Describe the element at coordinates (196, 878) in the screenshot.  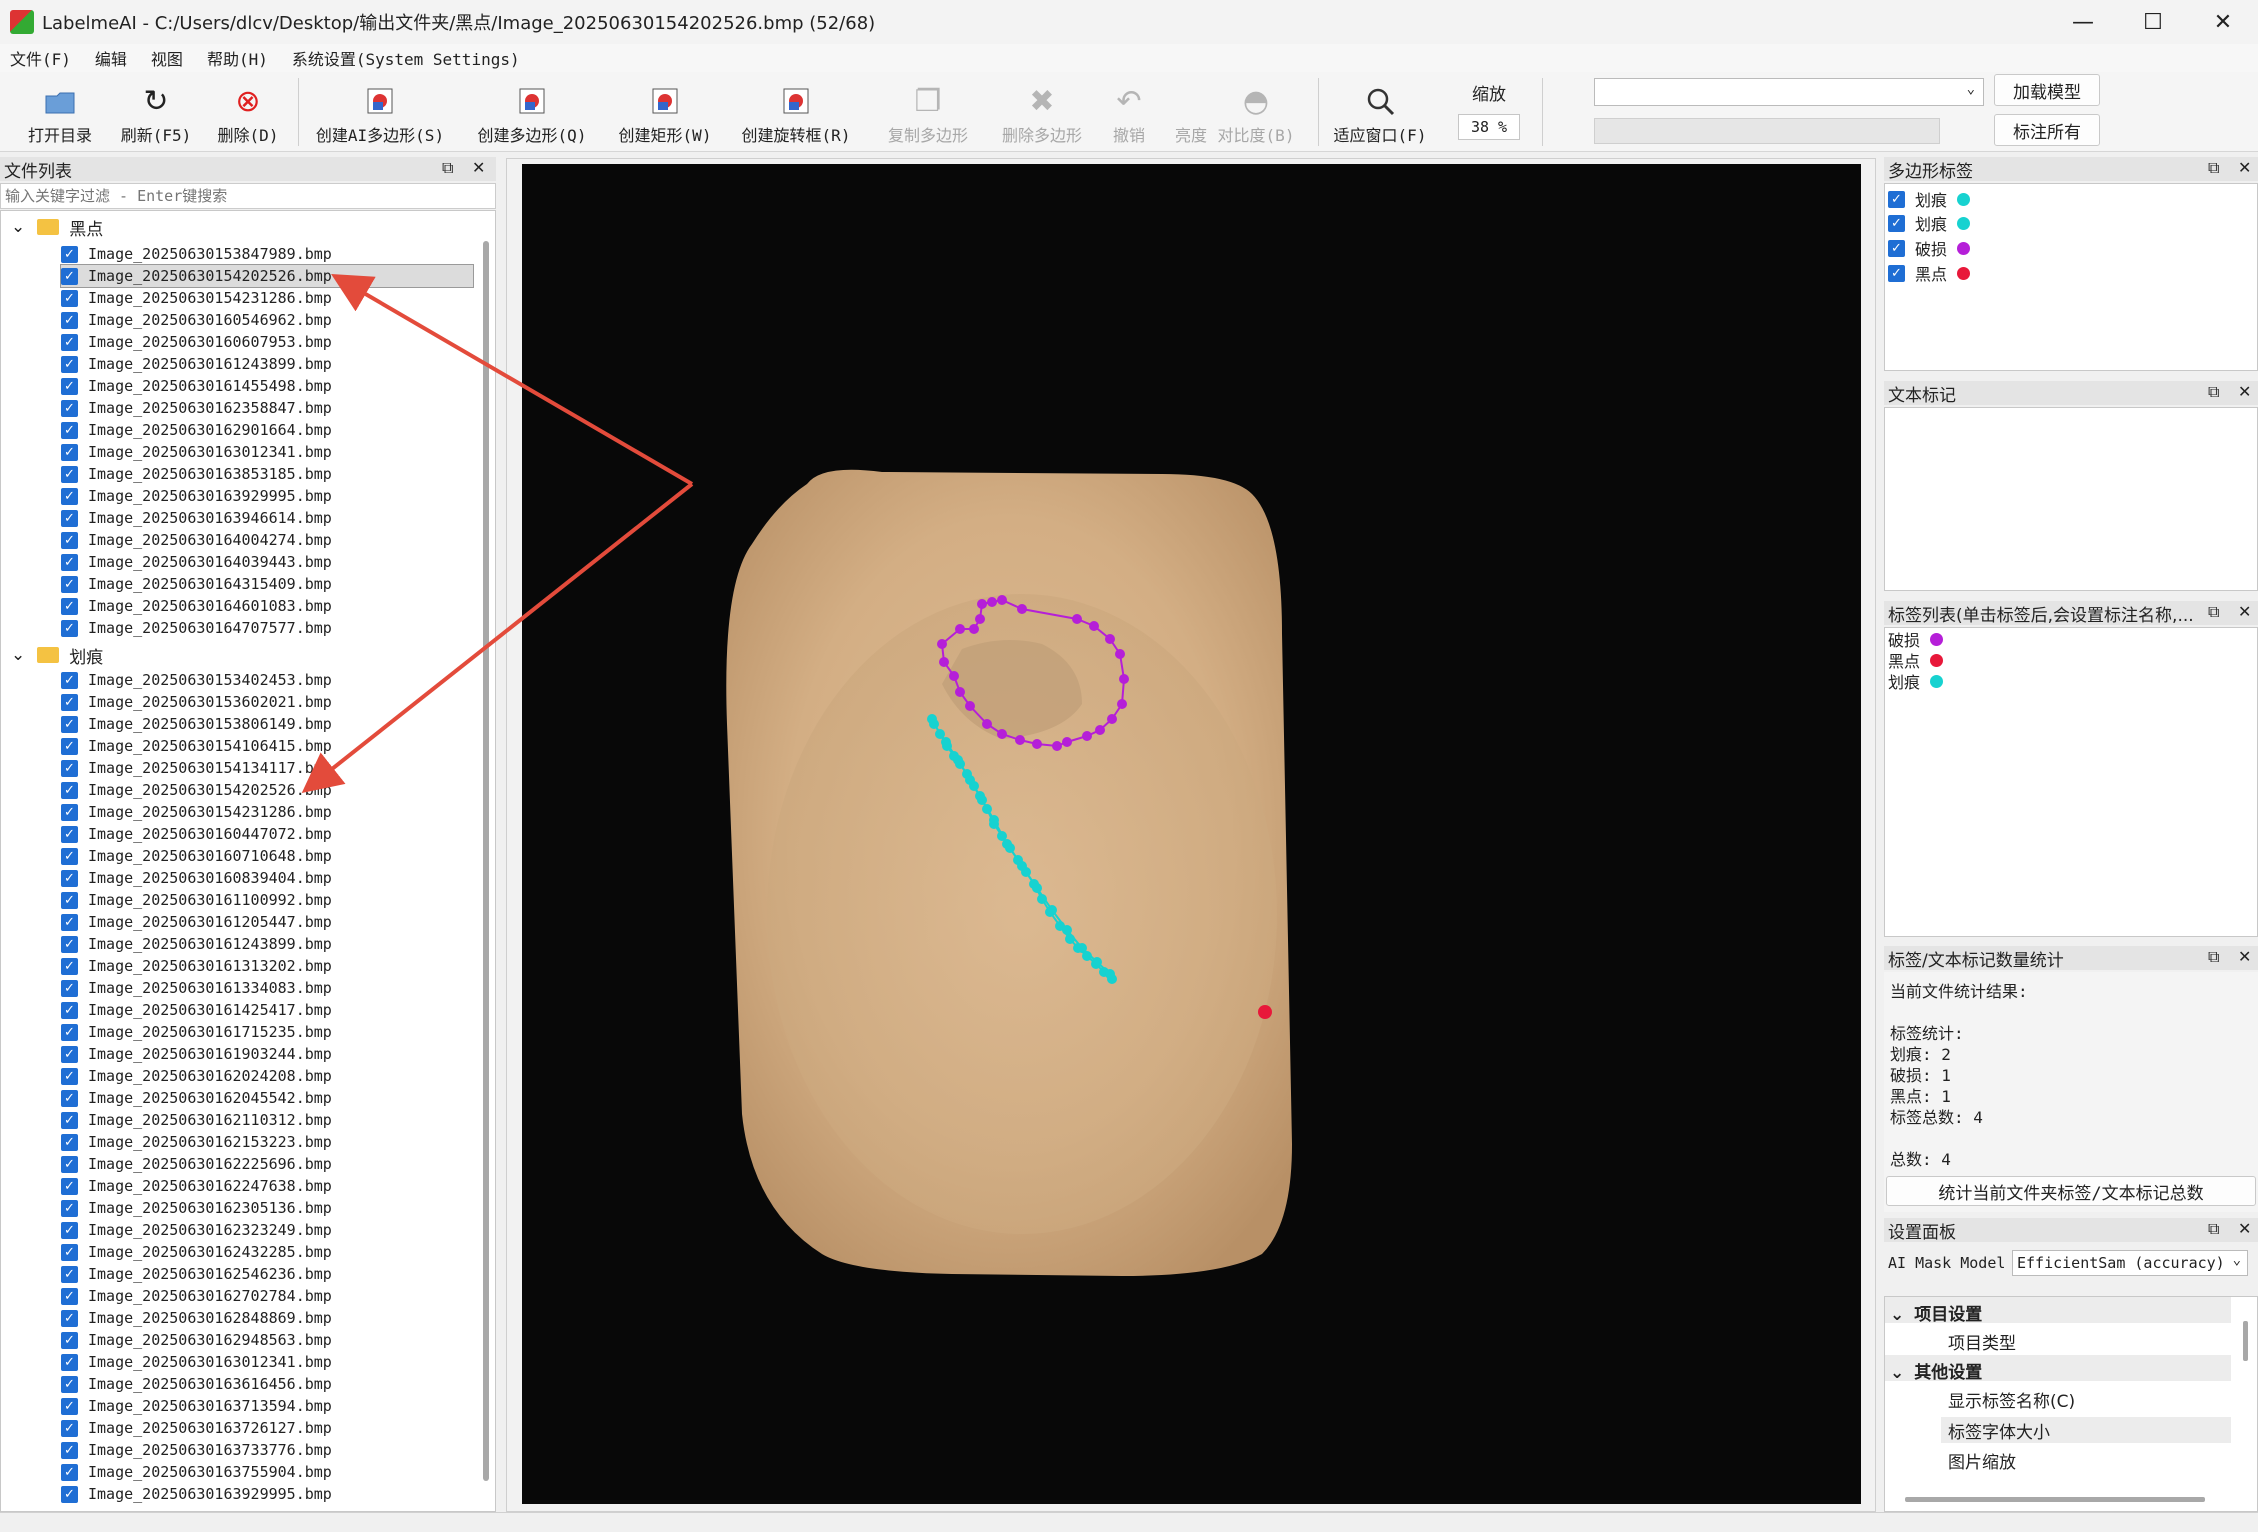
I see `file-item: ✓ Image_20250630160839404.bmp` at that location.